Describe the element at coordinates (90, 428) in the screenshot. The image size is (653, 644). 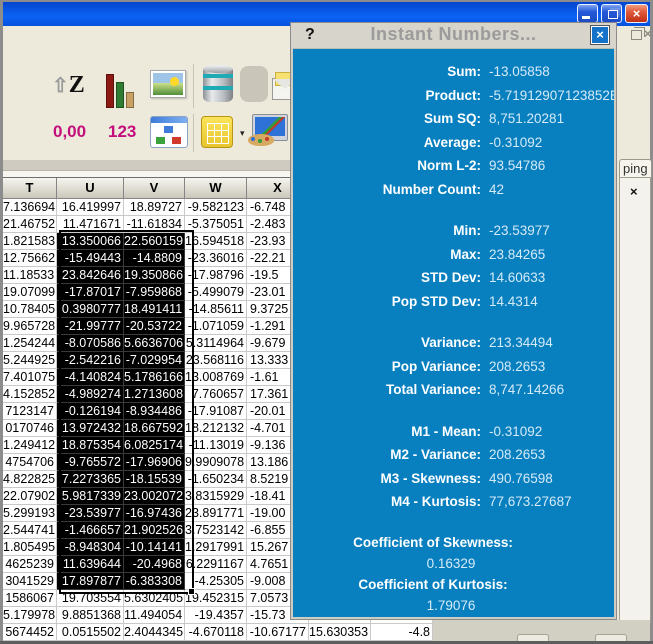
I see `cell-U-14: 13.972432` at that location.